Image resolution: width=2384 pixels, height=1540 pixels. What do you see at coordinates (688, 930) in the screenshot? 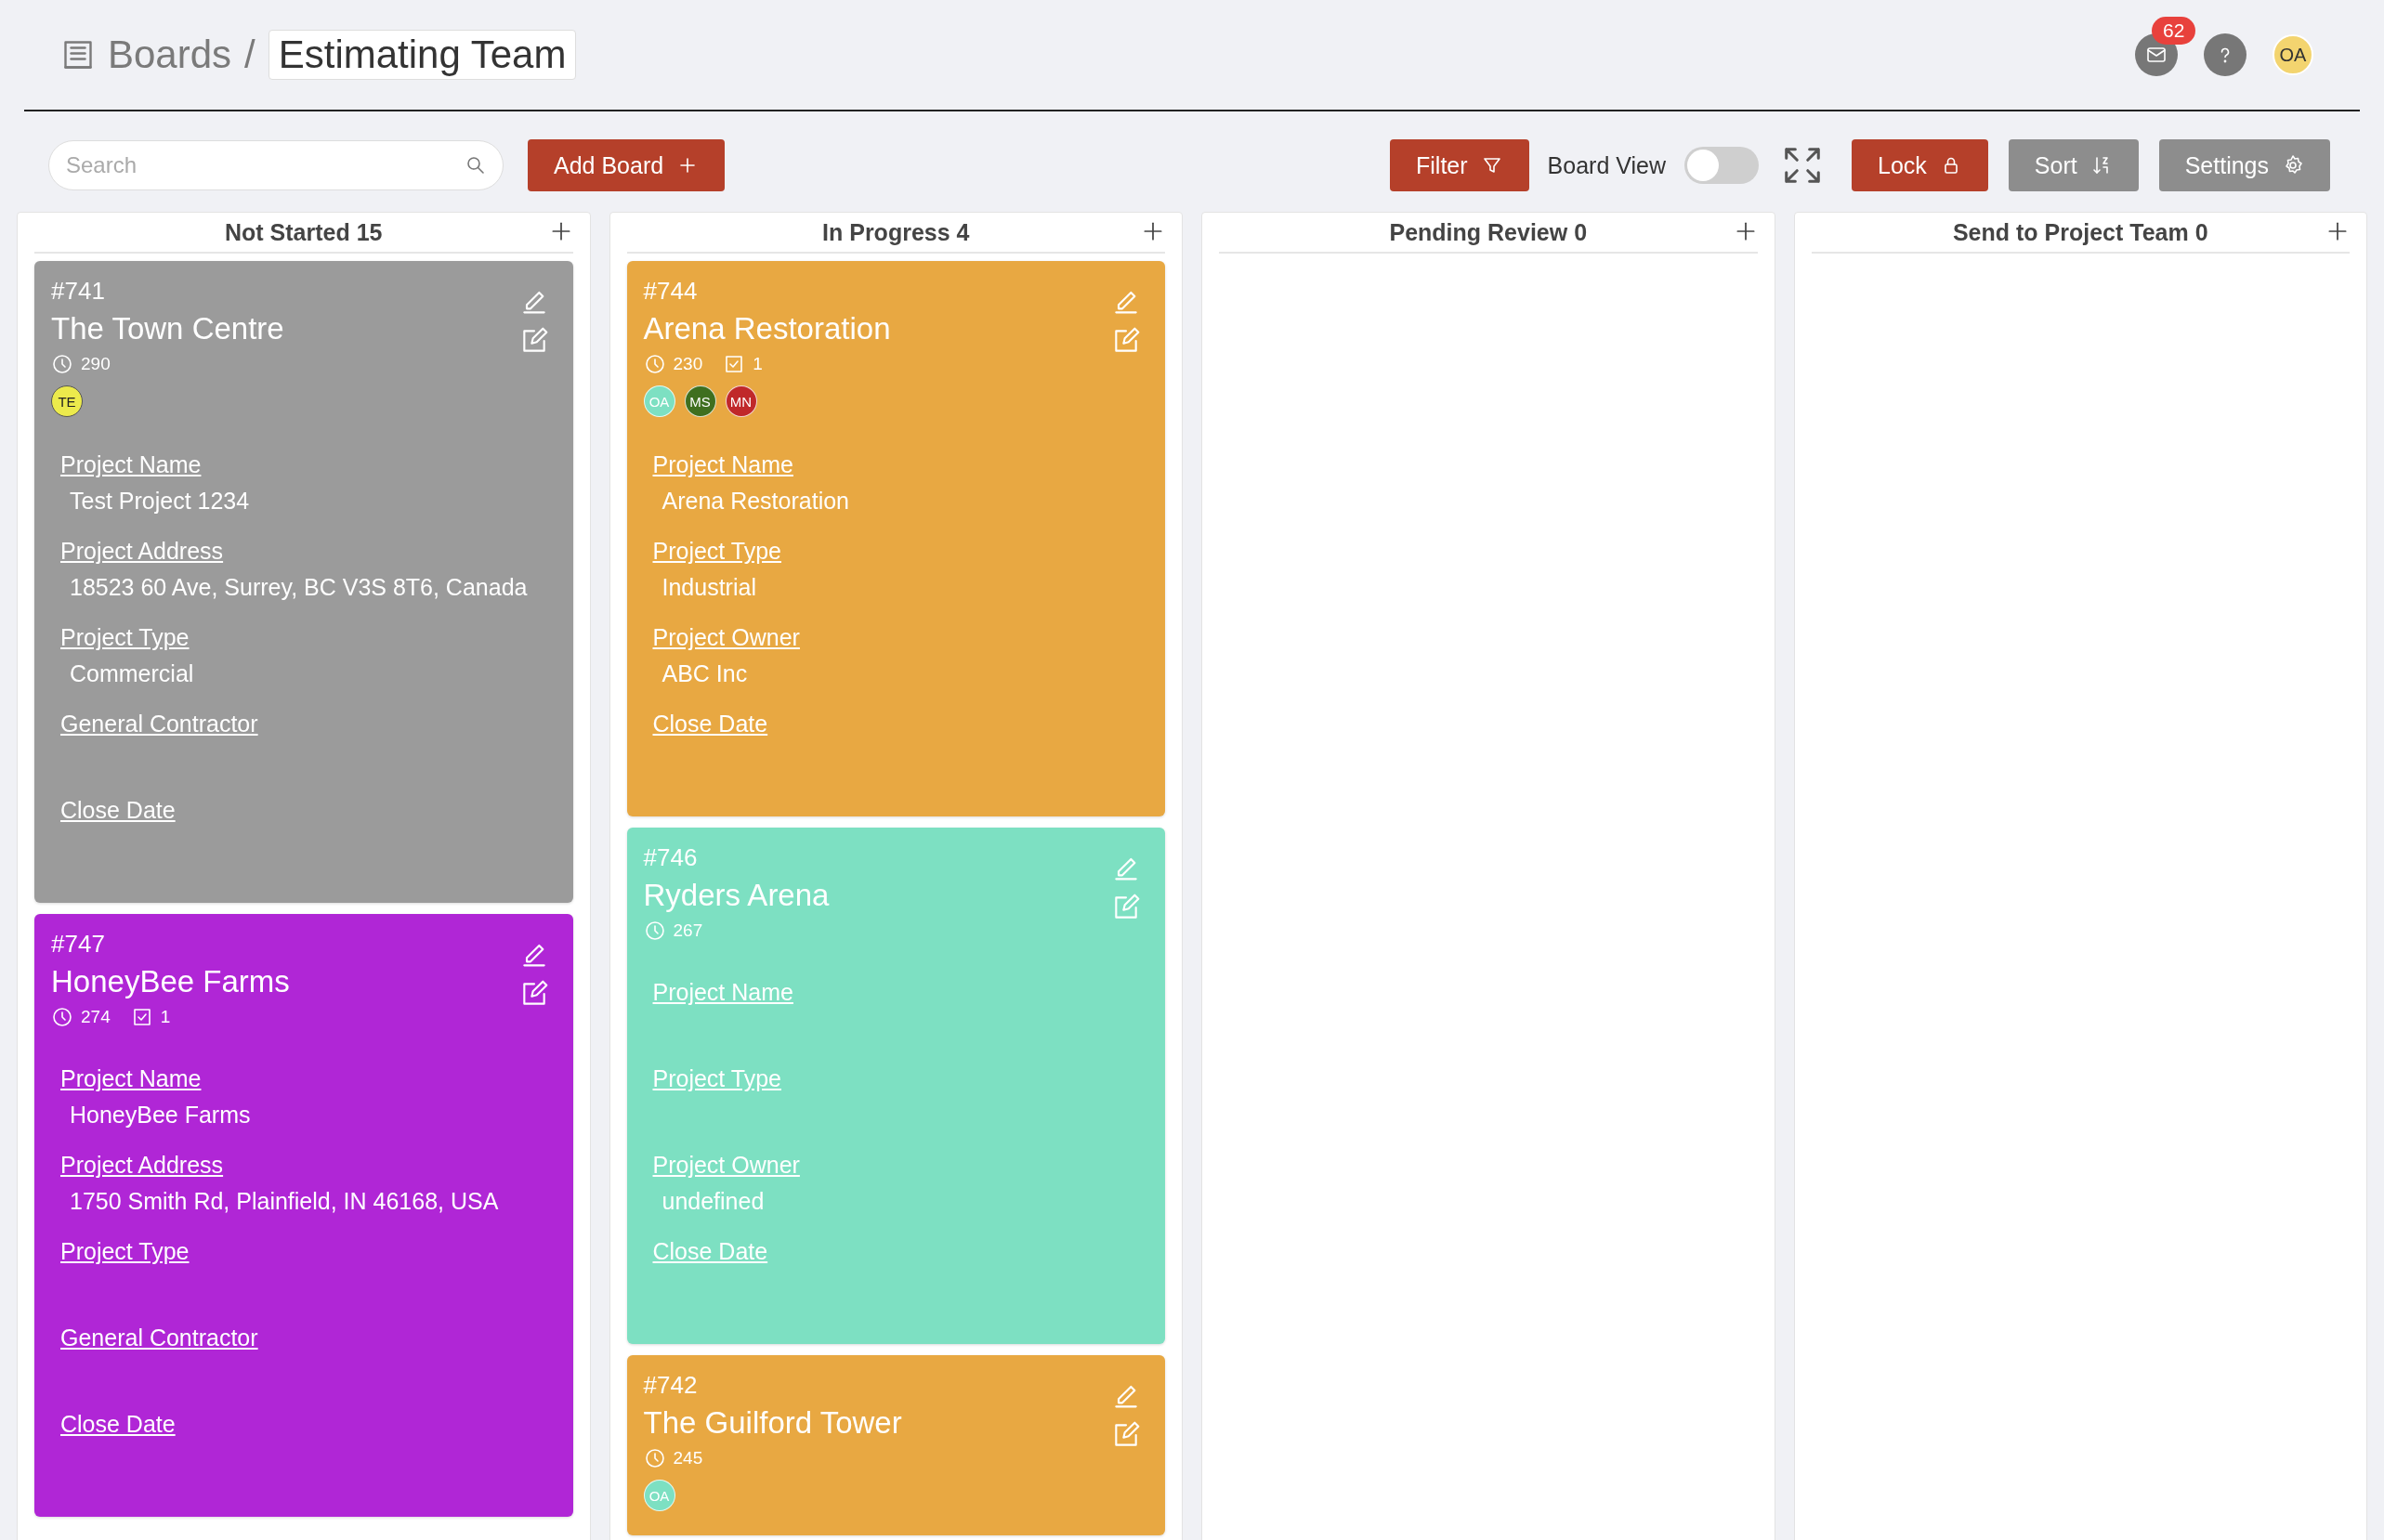
I see `time-count: 267` at bounding box center [688, 930].